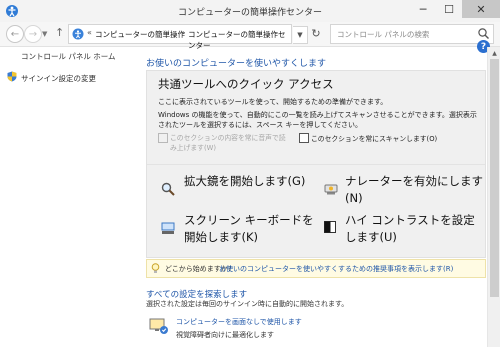 This screenshot has height=347, width=500. I want to click on maximize-button: ☐, so click(449, 9).